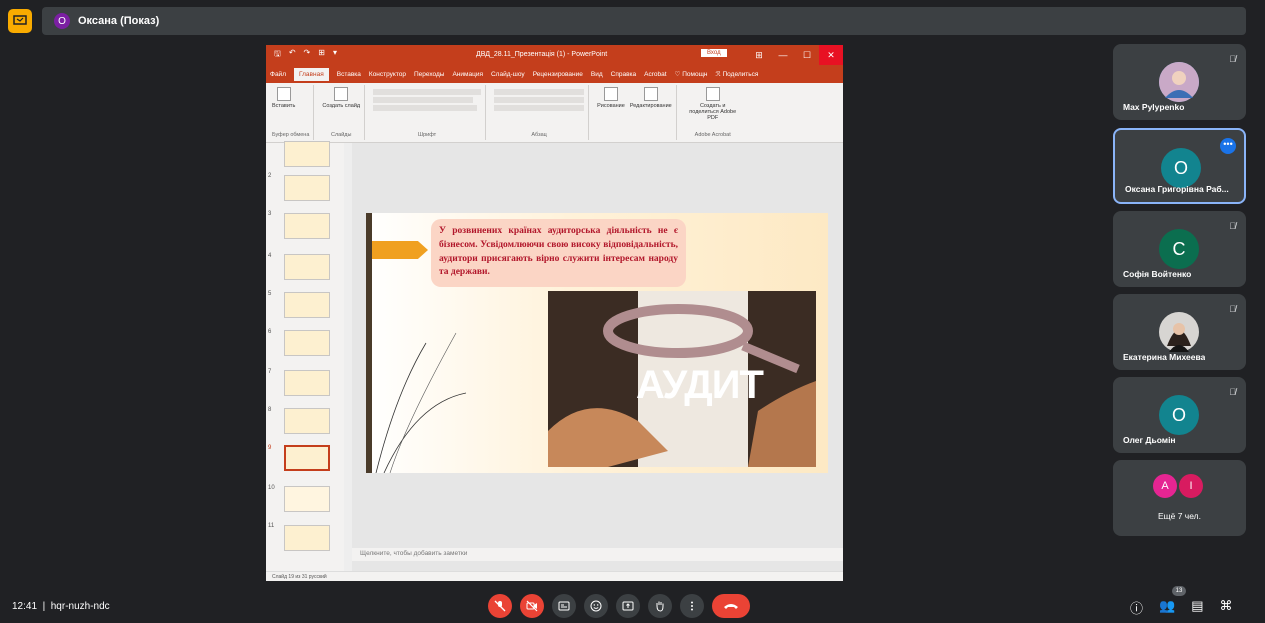  I want to click on avatar: А, so click(1165, 486).